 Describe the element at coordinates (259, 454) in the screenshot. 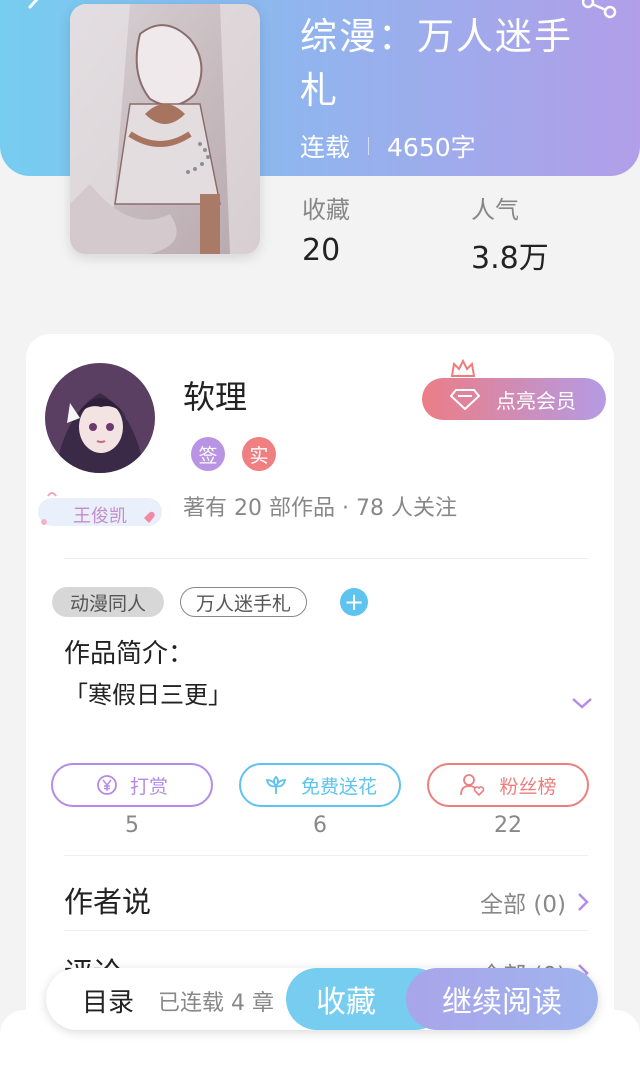

I see `verified-tag: 实` at that location.